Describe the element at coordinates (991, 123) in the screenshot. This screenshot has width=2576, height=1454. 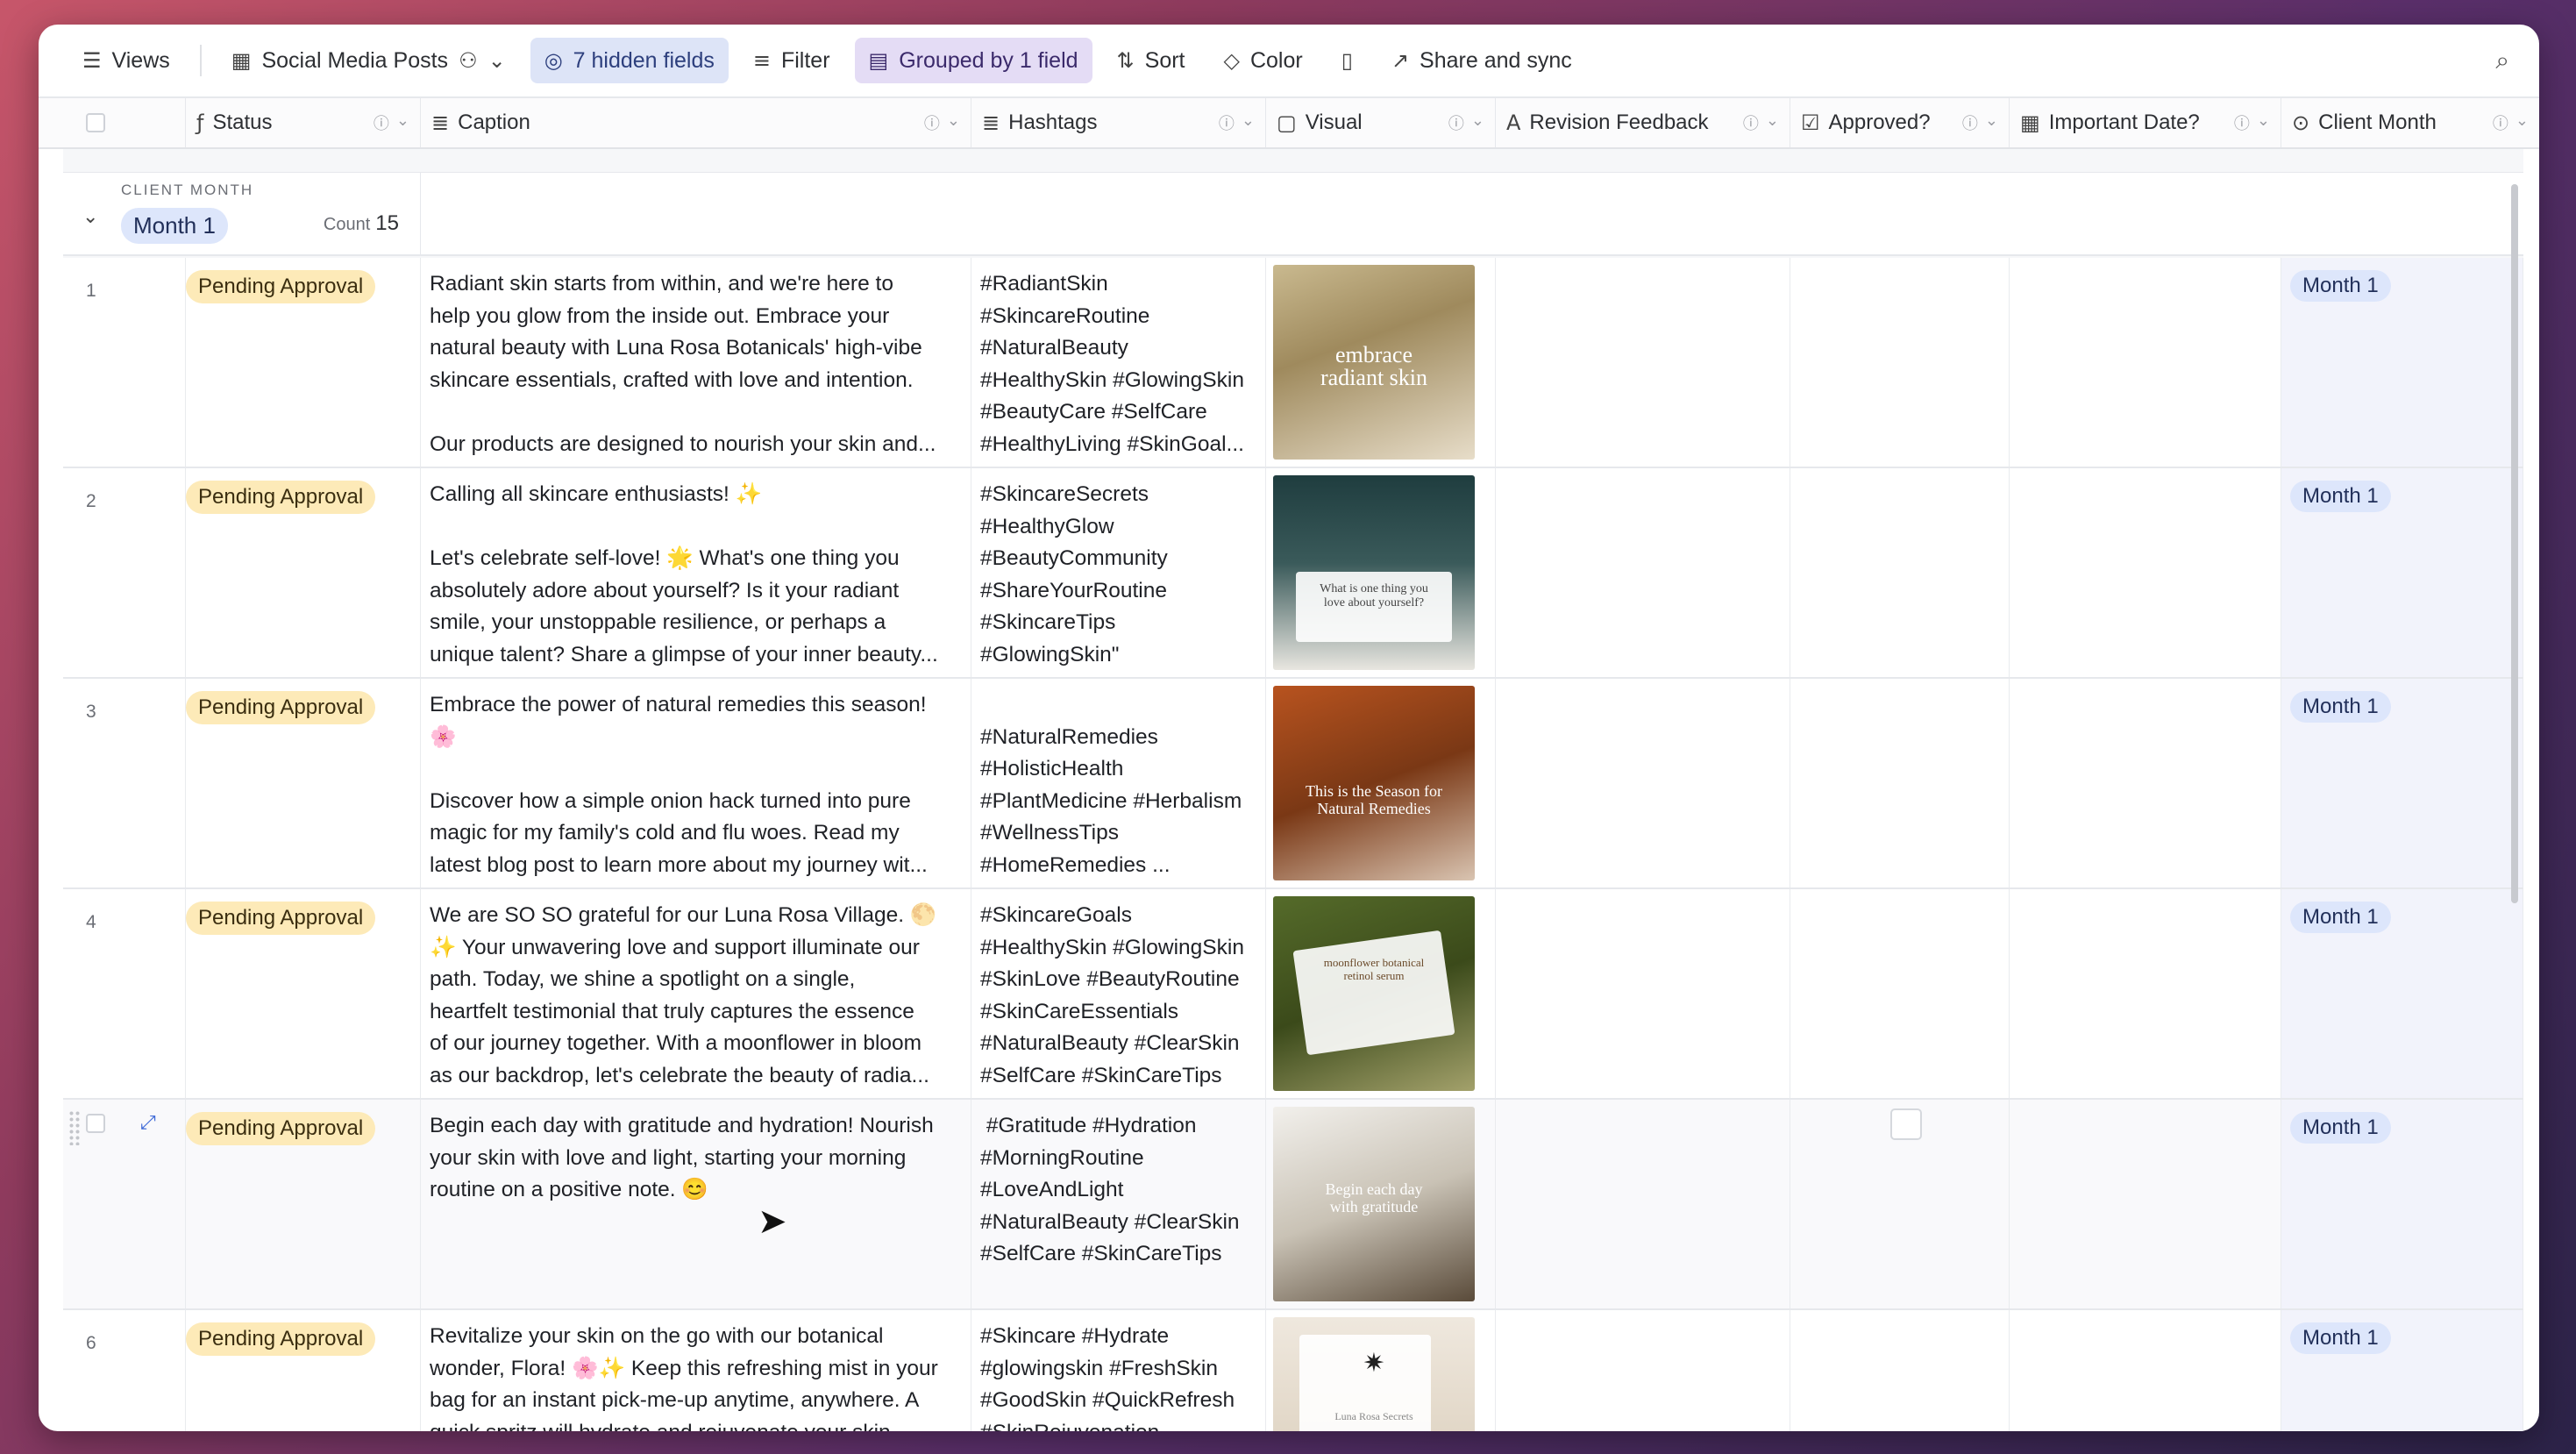
I see `long-text-icon: ≣` at that location.